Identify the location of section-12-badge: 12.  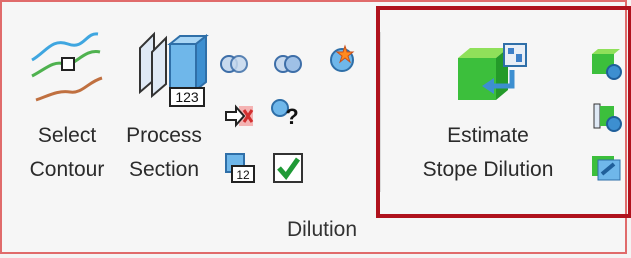
(243, 175).